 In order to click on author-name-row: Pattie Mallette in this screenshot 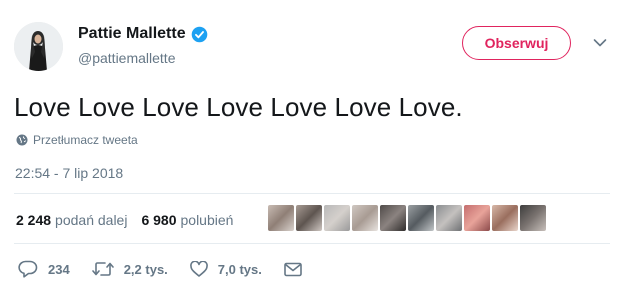, I will do `click(143, 34)`.